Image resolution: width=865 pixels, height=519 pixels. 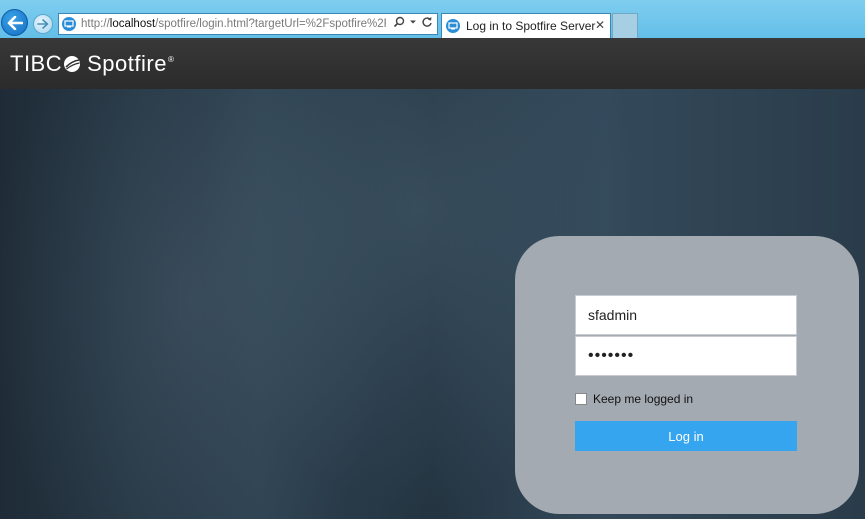 What do you see at coordinates (72, 63) in the screenshot?
I see `tibco-ball-icon` at bounding box center [72, 63].